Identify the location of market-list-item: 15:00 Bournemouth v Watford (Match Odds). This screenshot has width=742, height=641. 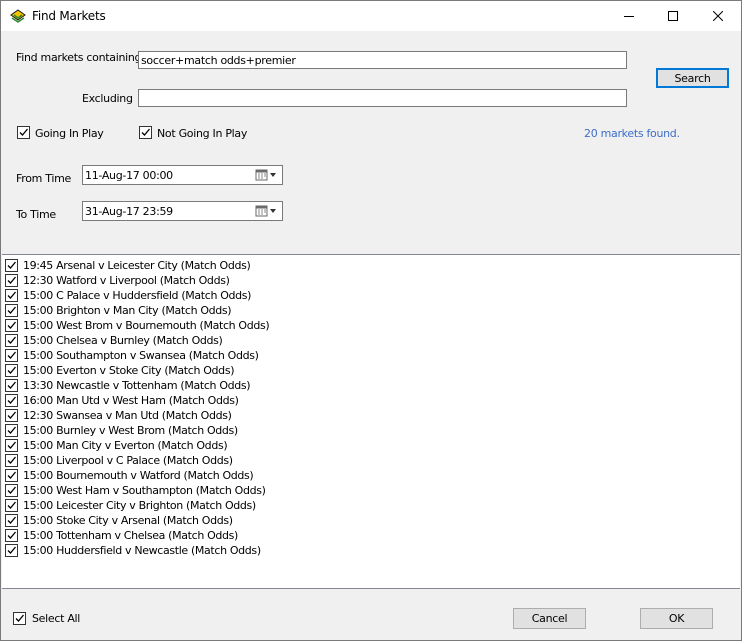
(355, 475).